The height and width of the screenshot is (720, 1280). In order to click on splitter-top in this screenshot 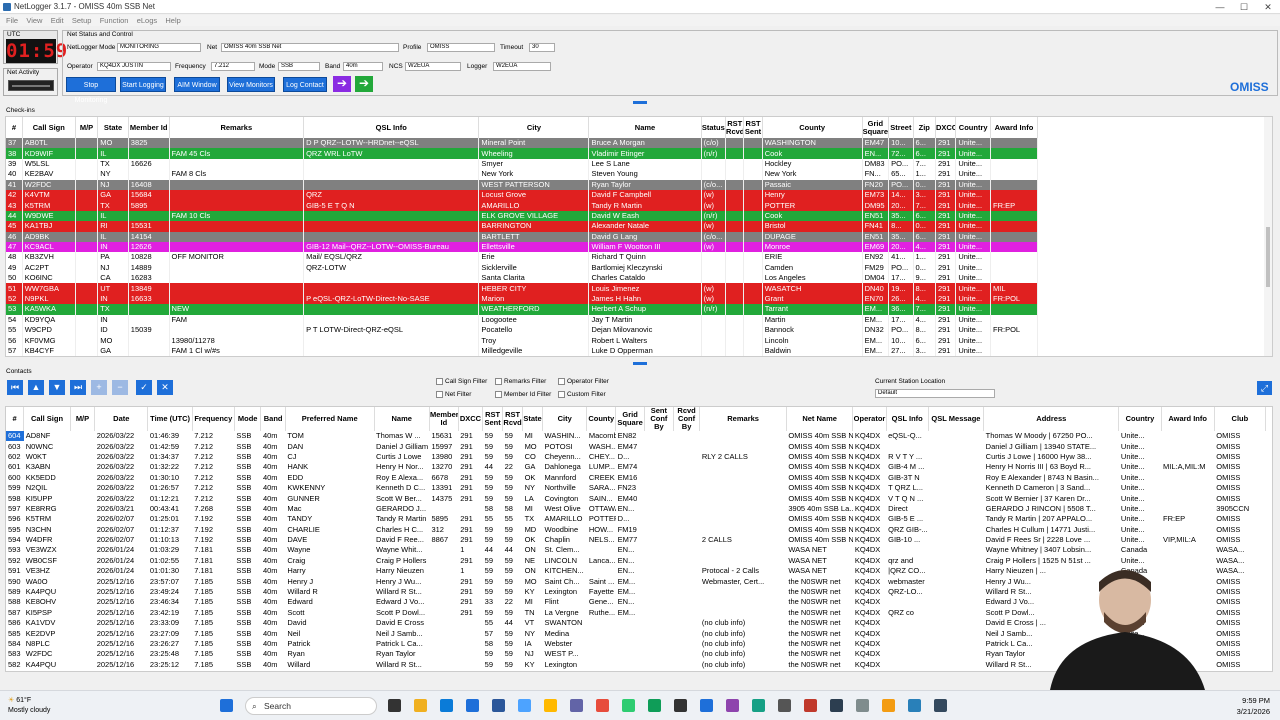, I will do `click(640, 102)`.